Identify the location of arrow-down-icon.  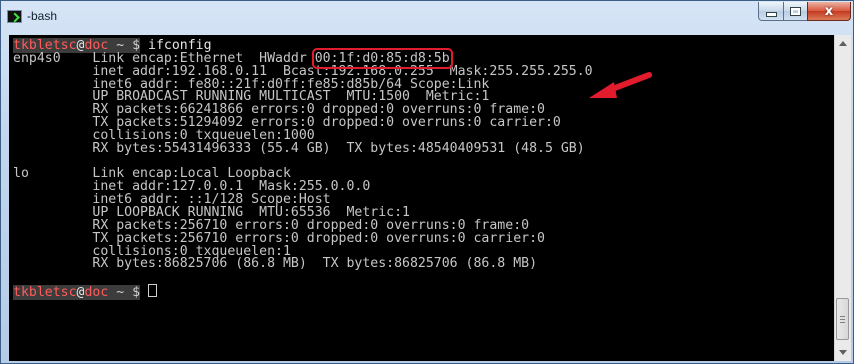
(843, 352).